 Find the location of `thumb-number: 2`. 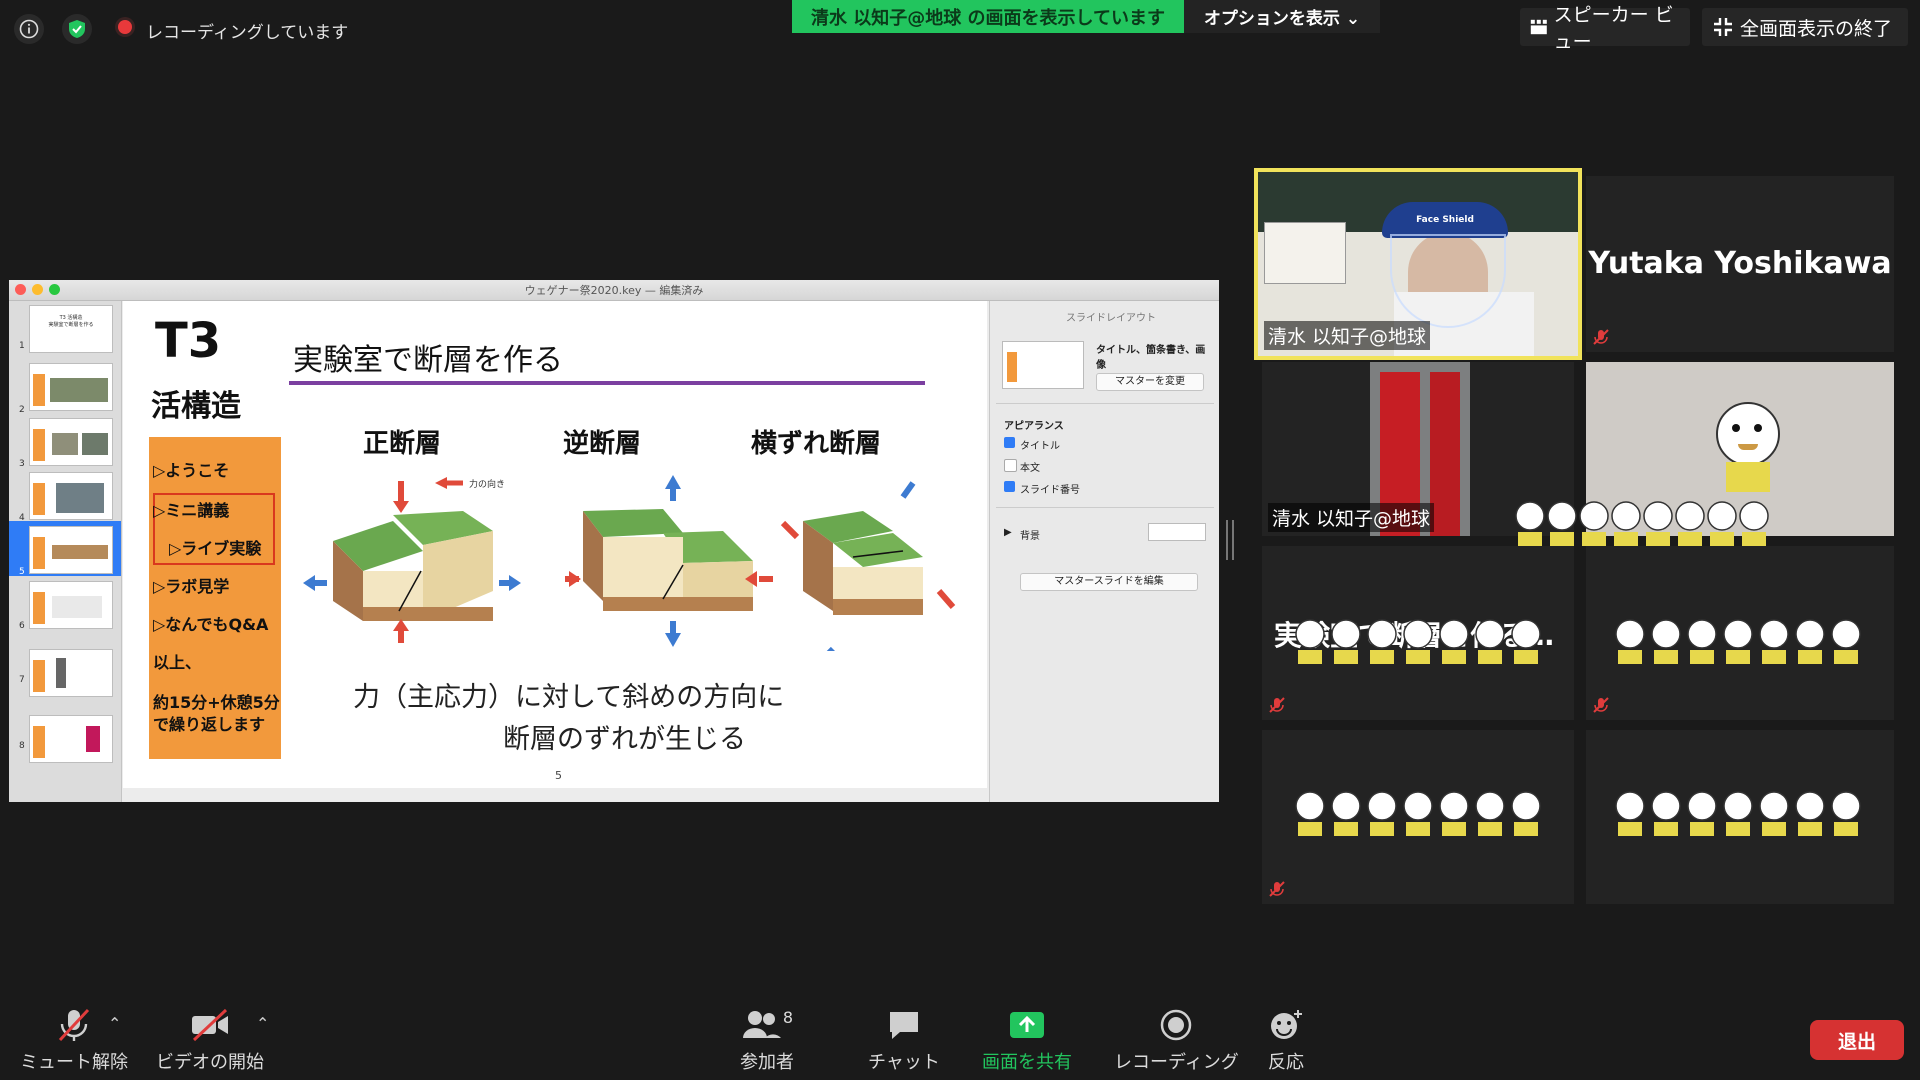

thumb-number: 2 is located at coordinates (22, 410).